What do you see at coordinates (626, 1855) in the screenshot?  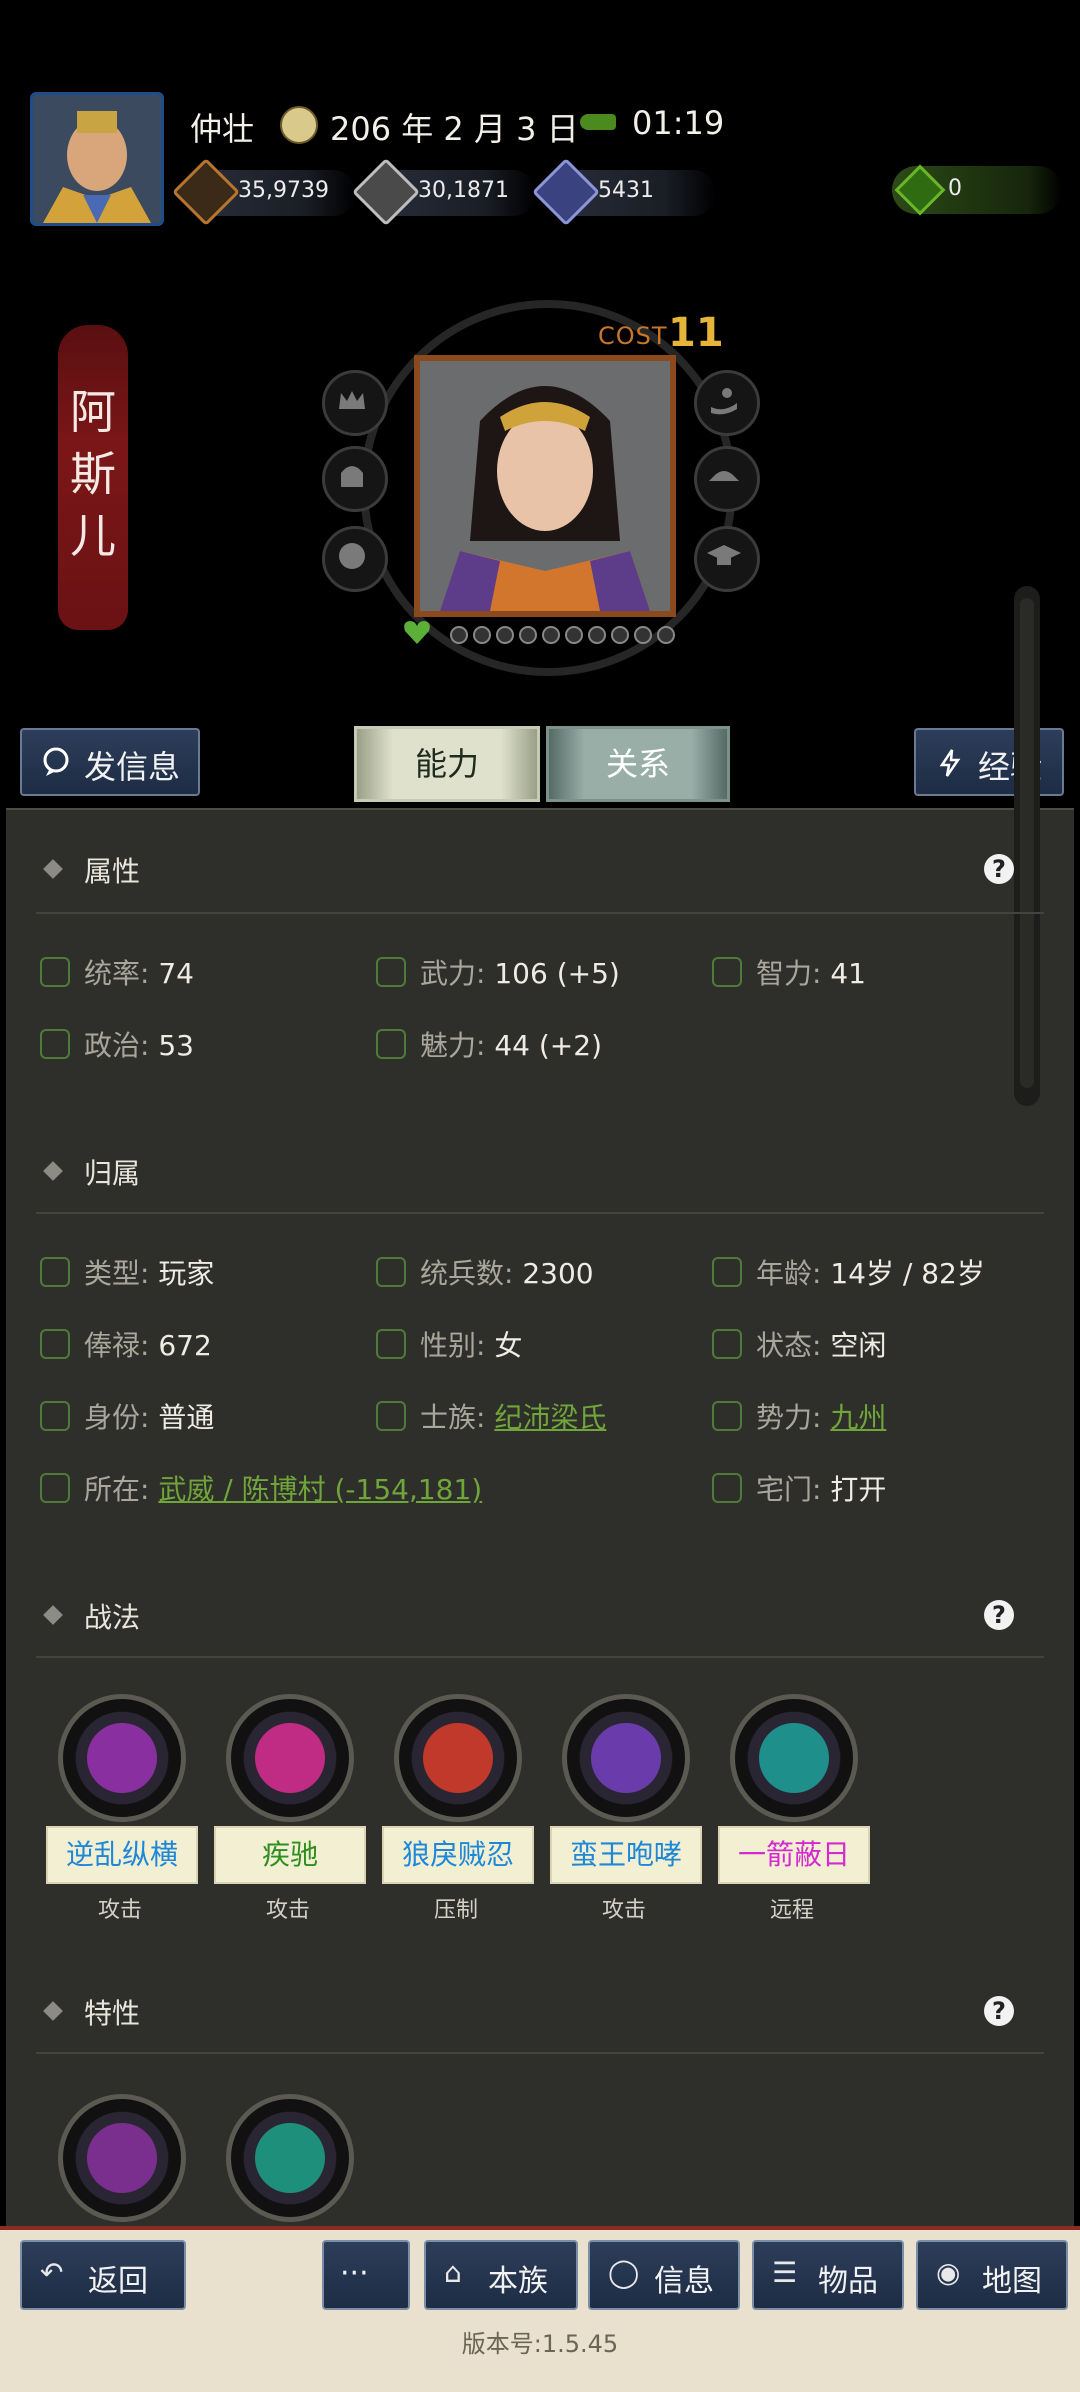 I see `skill-name: 蛮王咆哮` at bounding box center [626, 1855].